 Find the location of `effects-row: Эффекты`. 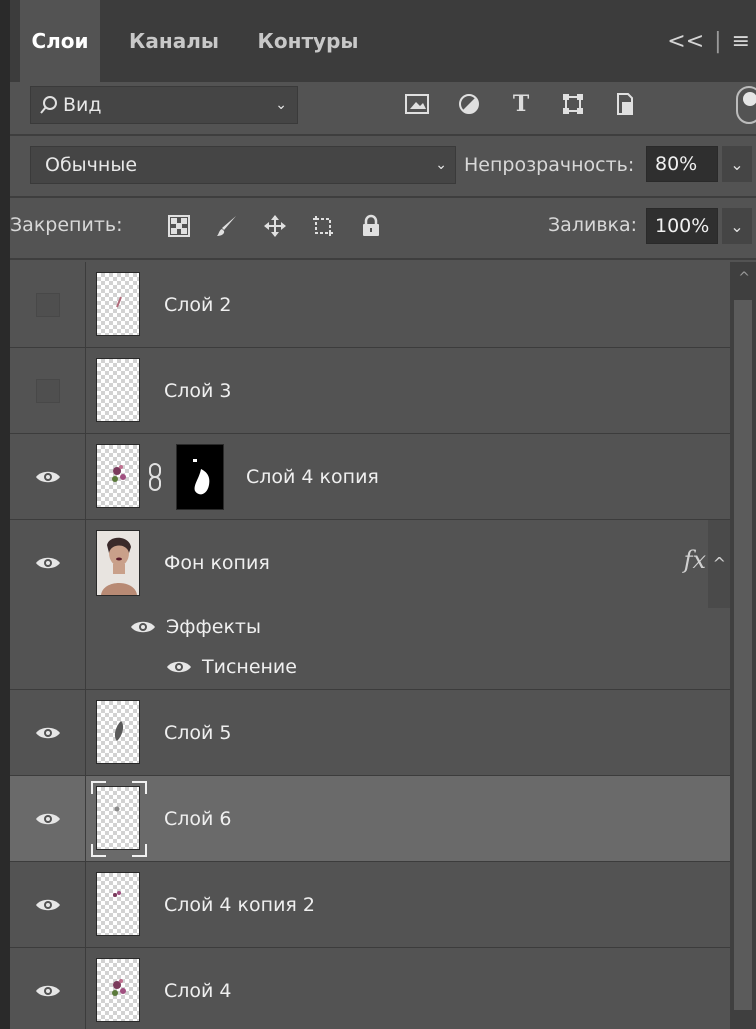

effects-row: Эффекты is located at coordinates (195, 627).